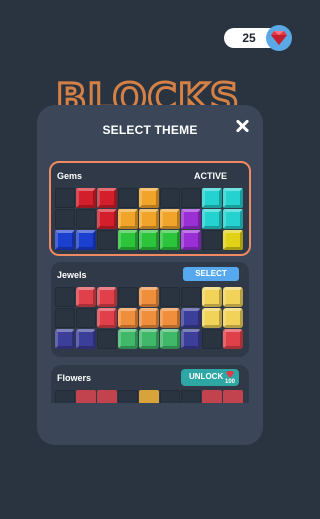  What do you see at coordinates (242, 126) in the screenshot?
I see `close-icon` at bounding box center [242, 126].